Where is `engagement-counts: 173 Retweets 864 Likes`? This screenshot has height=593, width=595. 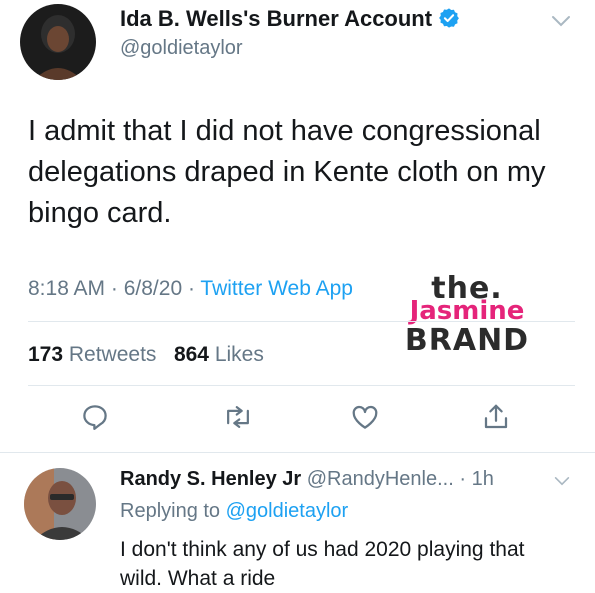
engagement-counts: 173 Retweets 864 Likes is located at coordinates (146, 355).